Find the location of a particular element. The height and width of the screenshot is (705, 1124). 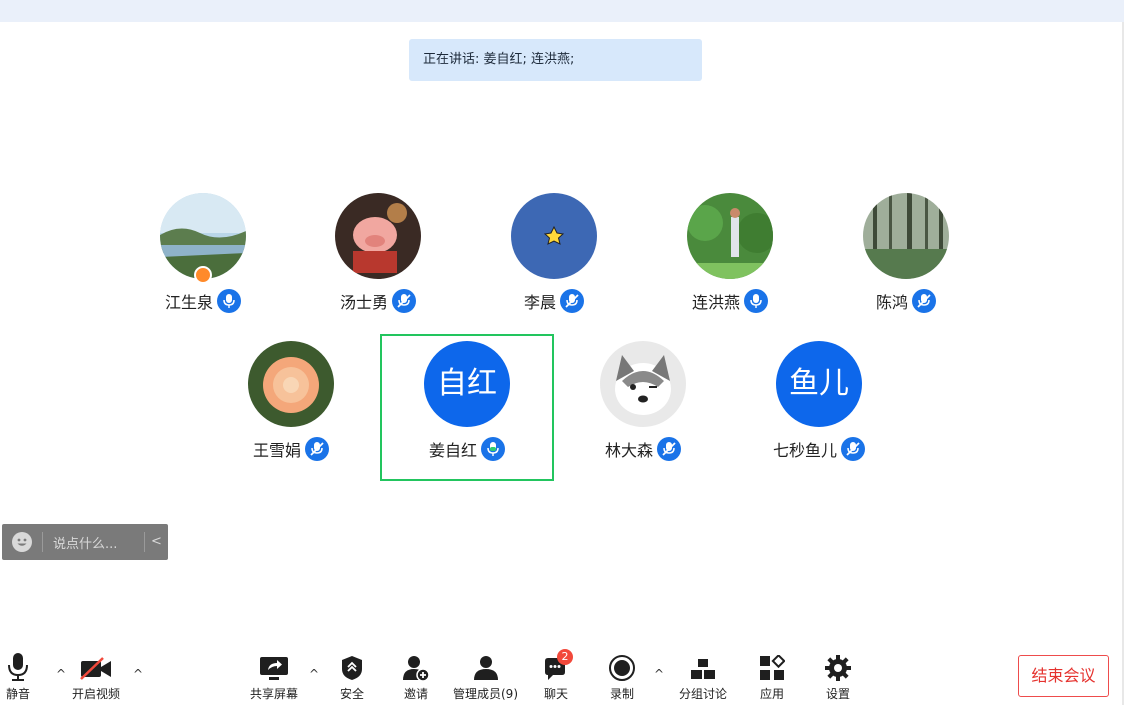

record-options-chevron-icon: ^ is located at coordinates (659, 674).